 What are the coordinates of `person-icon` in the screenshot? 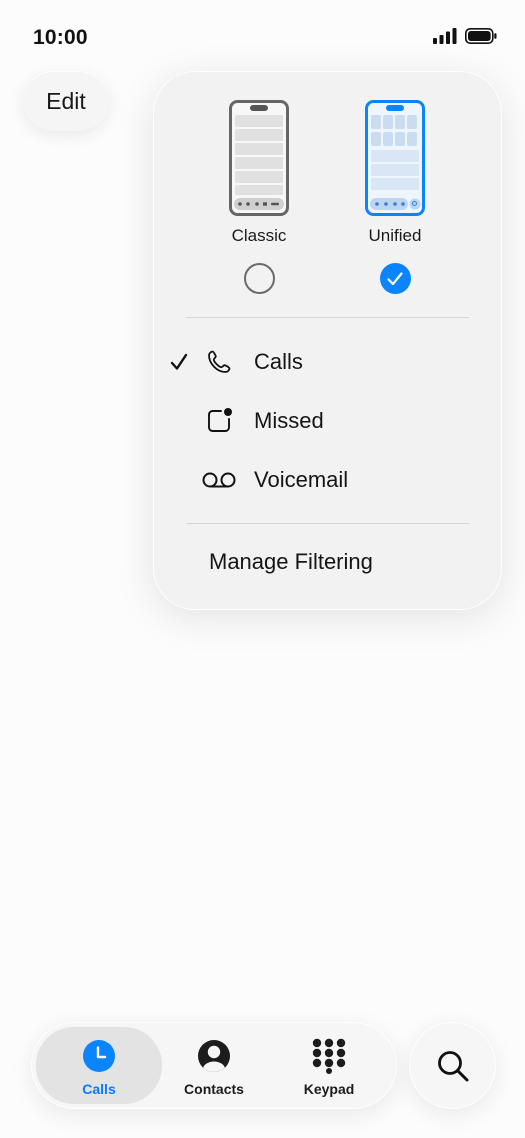 It's located at (214, 1056).